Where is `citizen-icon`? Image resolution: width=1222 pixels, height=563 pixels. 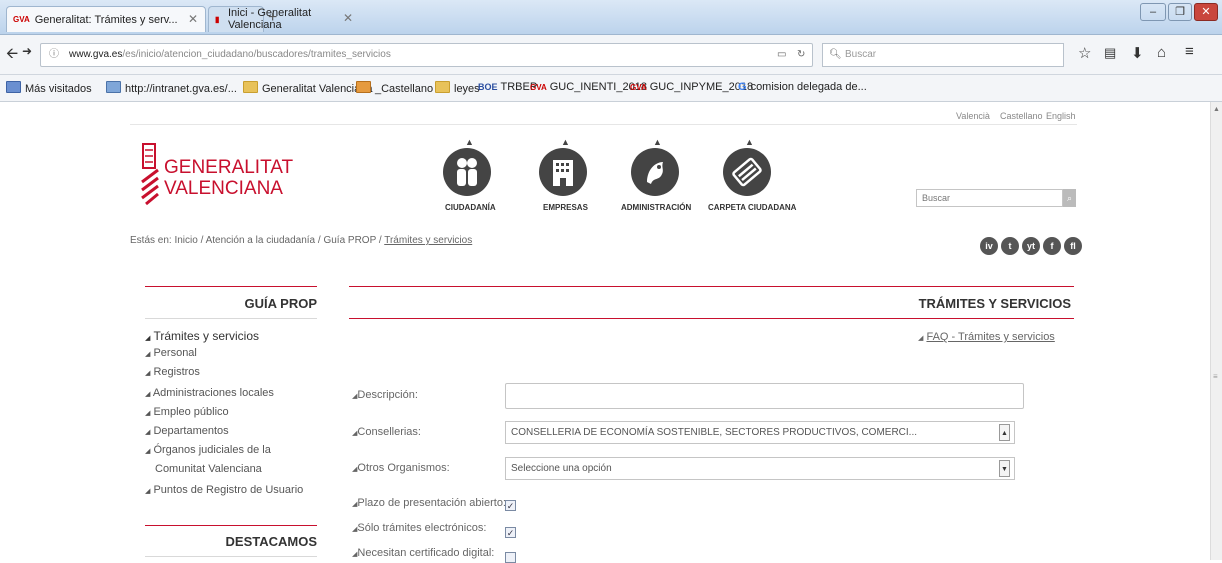
citizen-icon is located at coordinates (467, 172).